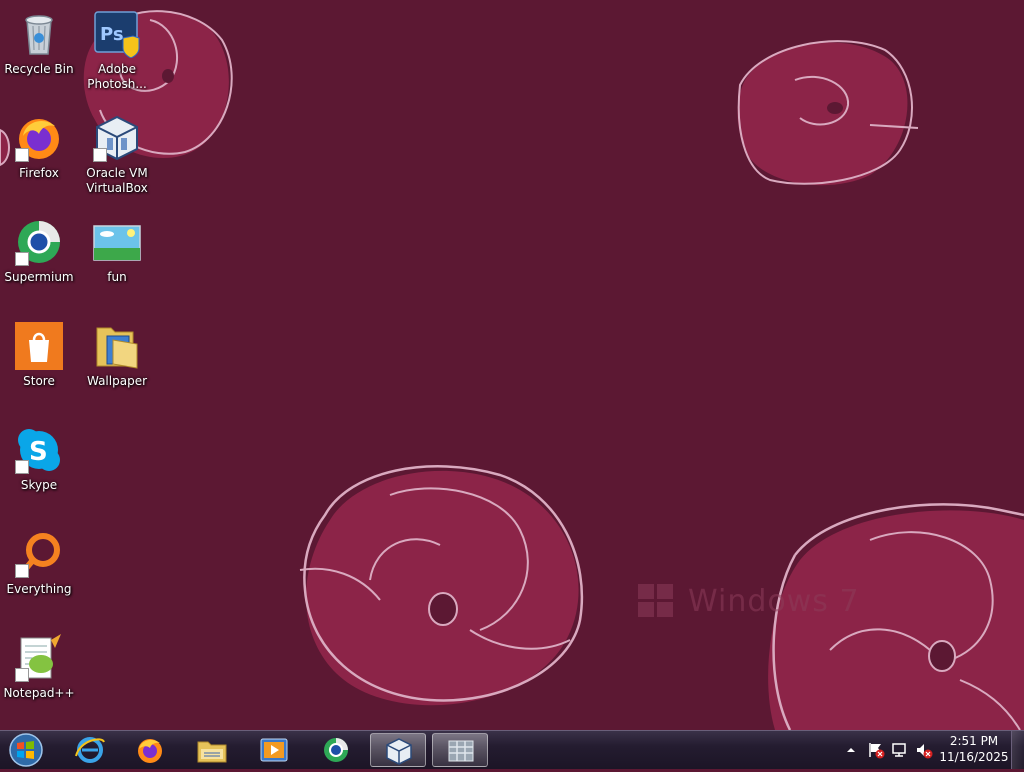 This screenshot has width=1024, height=772. I want to click on taskbar-app-window, so click(460, 750).